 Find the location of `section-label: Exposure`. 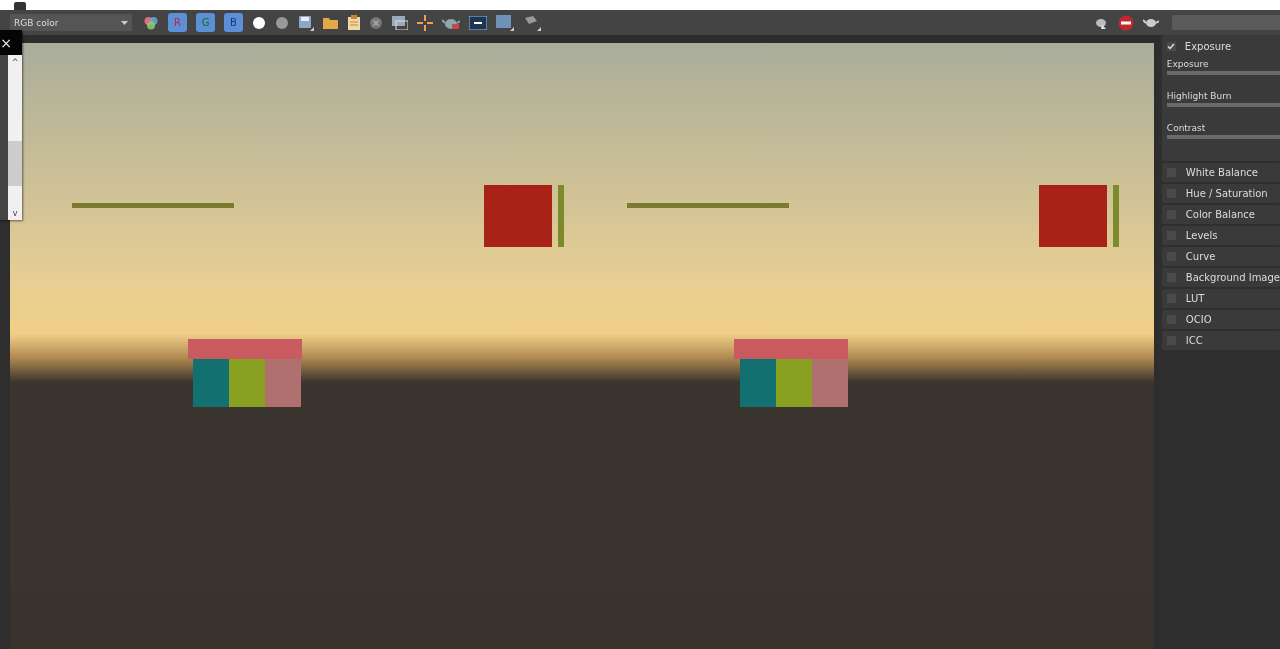

section-label: Exposure is located at coordinates (1208, 46).